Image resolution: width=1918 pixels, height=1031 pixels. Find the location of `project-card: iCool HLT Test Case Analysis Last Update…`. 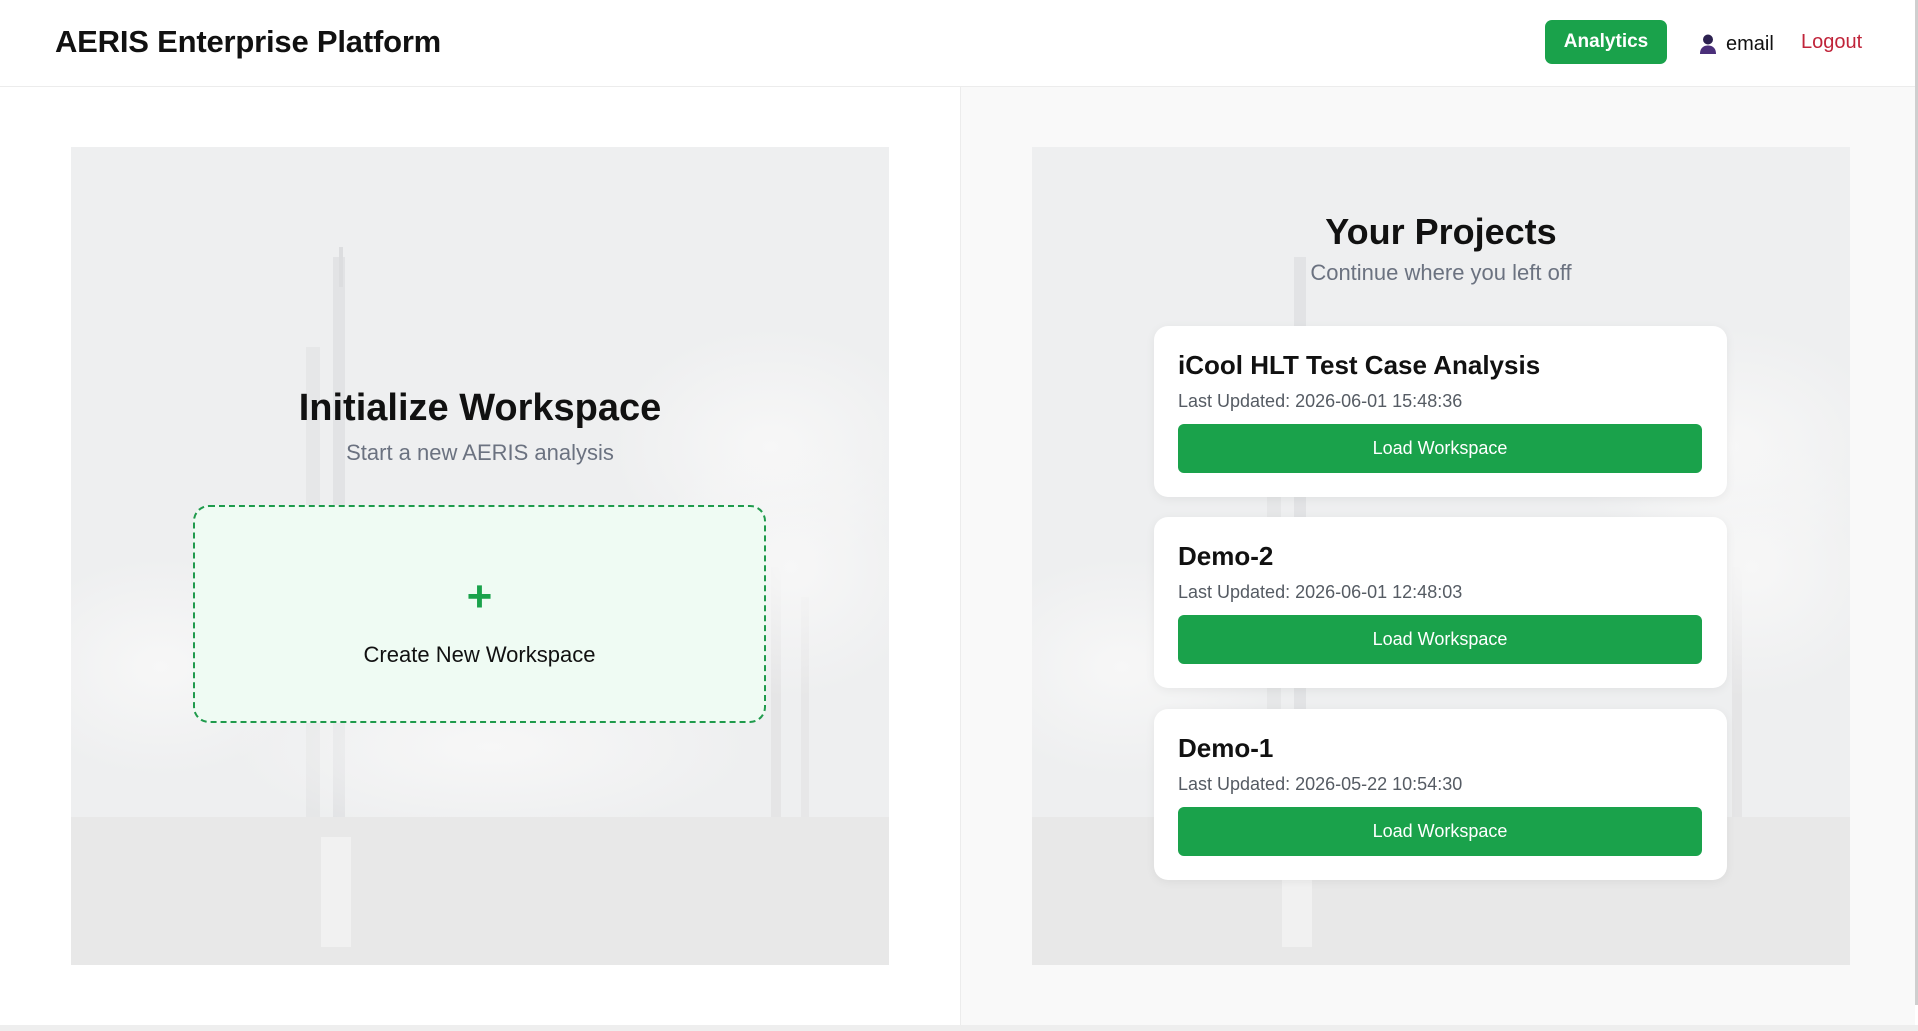

project-card: iCool HLT Test Case Analysis Last Update… is located at coordinates (1440, 411).